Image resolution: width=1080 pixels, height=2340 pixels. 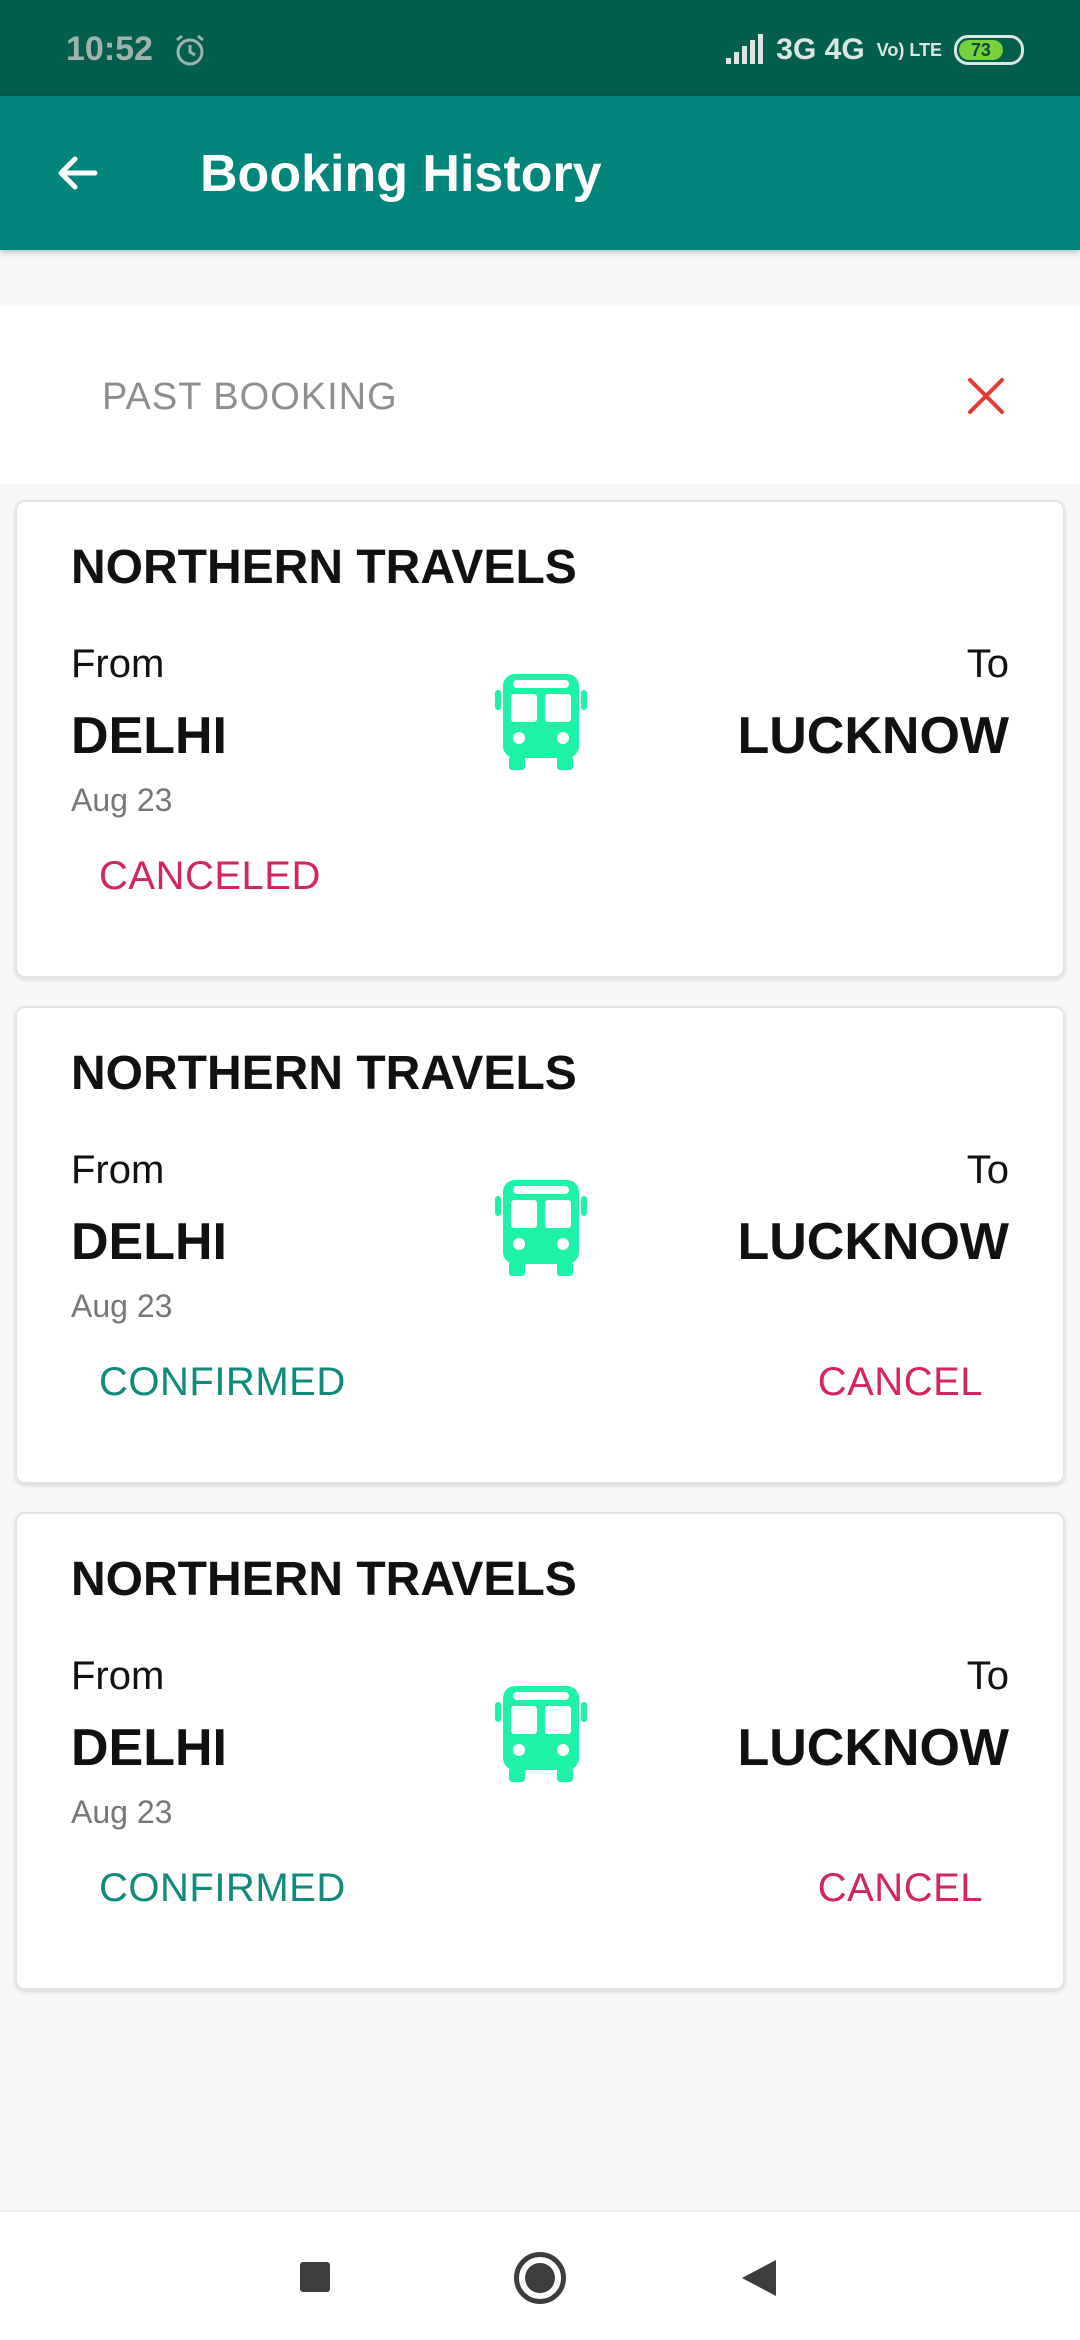 I want to click on close-icon, so click(x=986, y=396).